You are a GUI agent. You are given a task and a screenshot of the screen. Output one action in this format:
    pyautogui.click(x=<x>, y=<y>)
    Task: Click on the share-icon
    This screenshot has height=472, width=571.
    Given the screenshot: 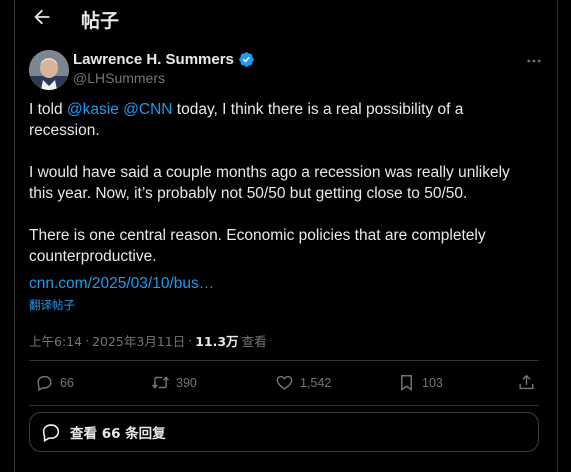 What is the action you would take?
    pyautogui.click(x=526, y=382)
    